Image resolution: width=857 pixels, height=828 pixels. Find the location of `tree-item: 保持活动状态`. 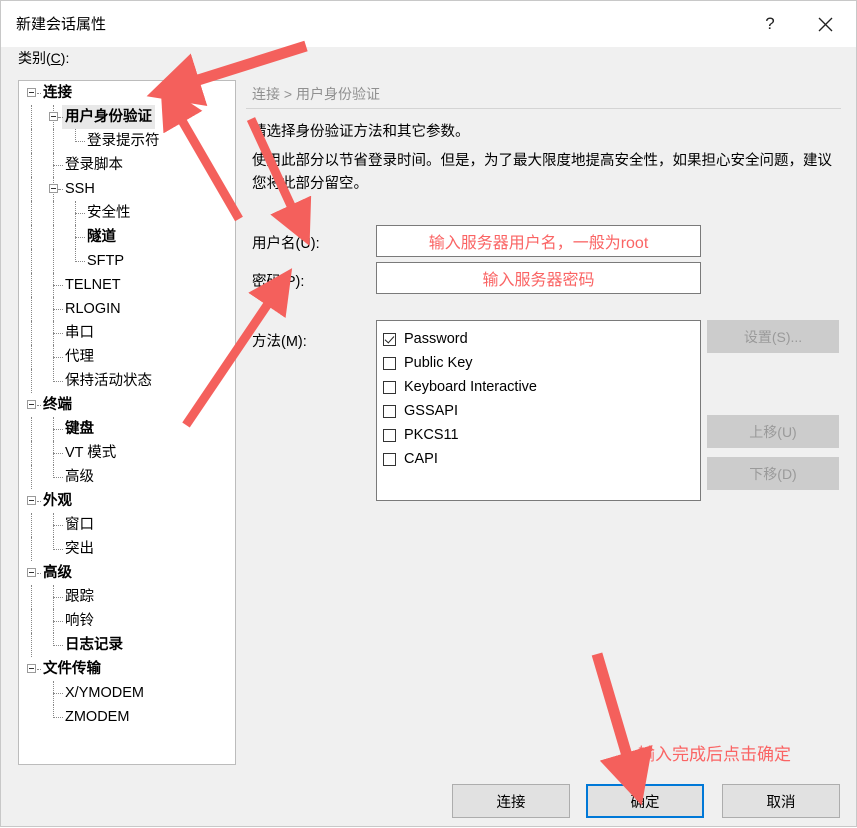

tree-item: 保持活动状态 is located at coordinates (127, 381).